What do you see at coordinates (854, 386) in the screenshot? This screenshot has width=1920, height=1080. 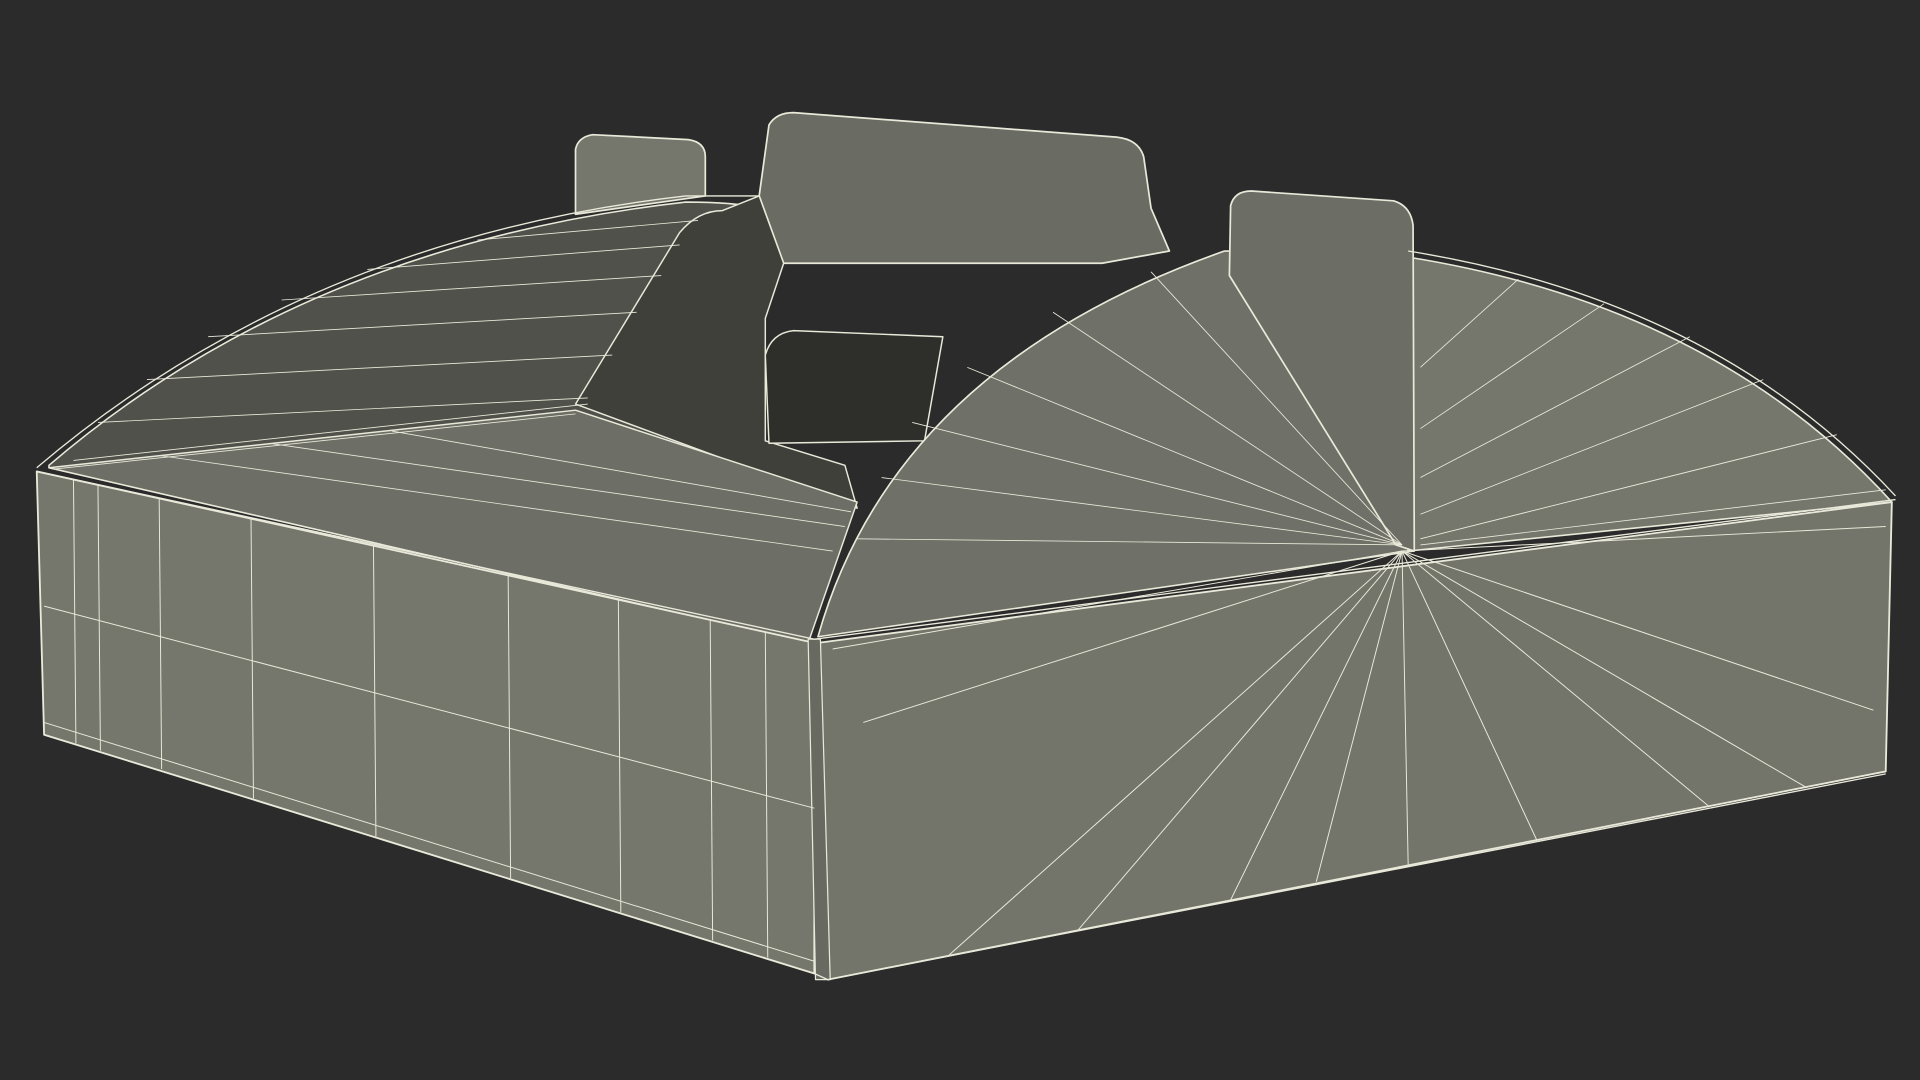 I see `handle-cutout` at bounding box center [854, 386].